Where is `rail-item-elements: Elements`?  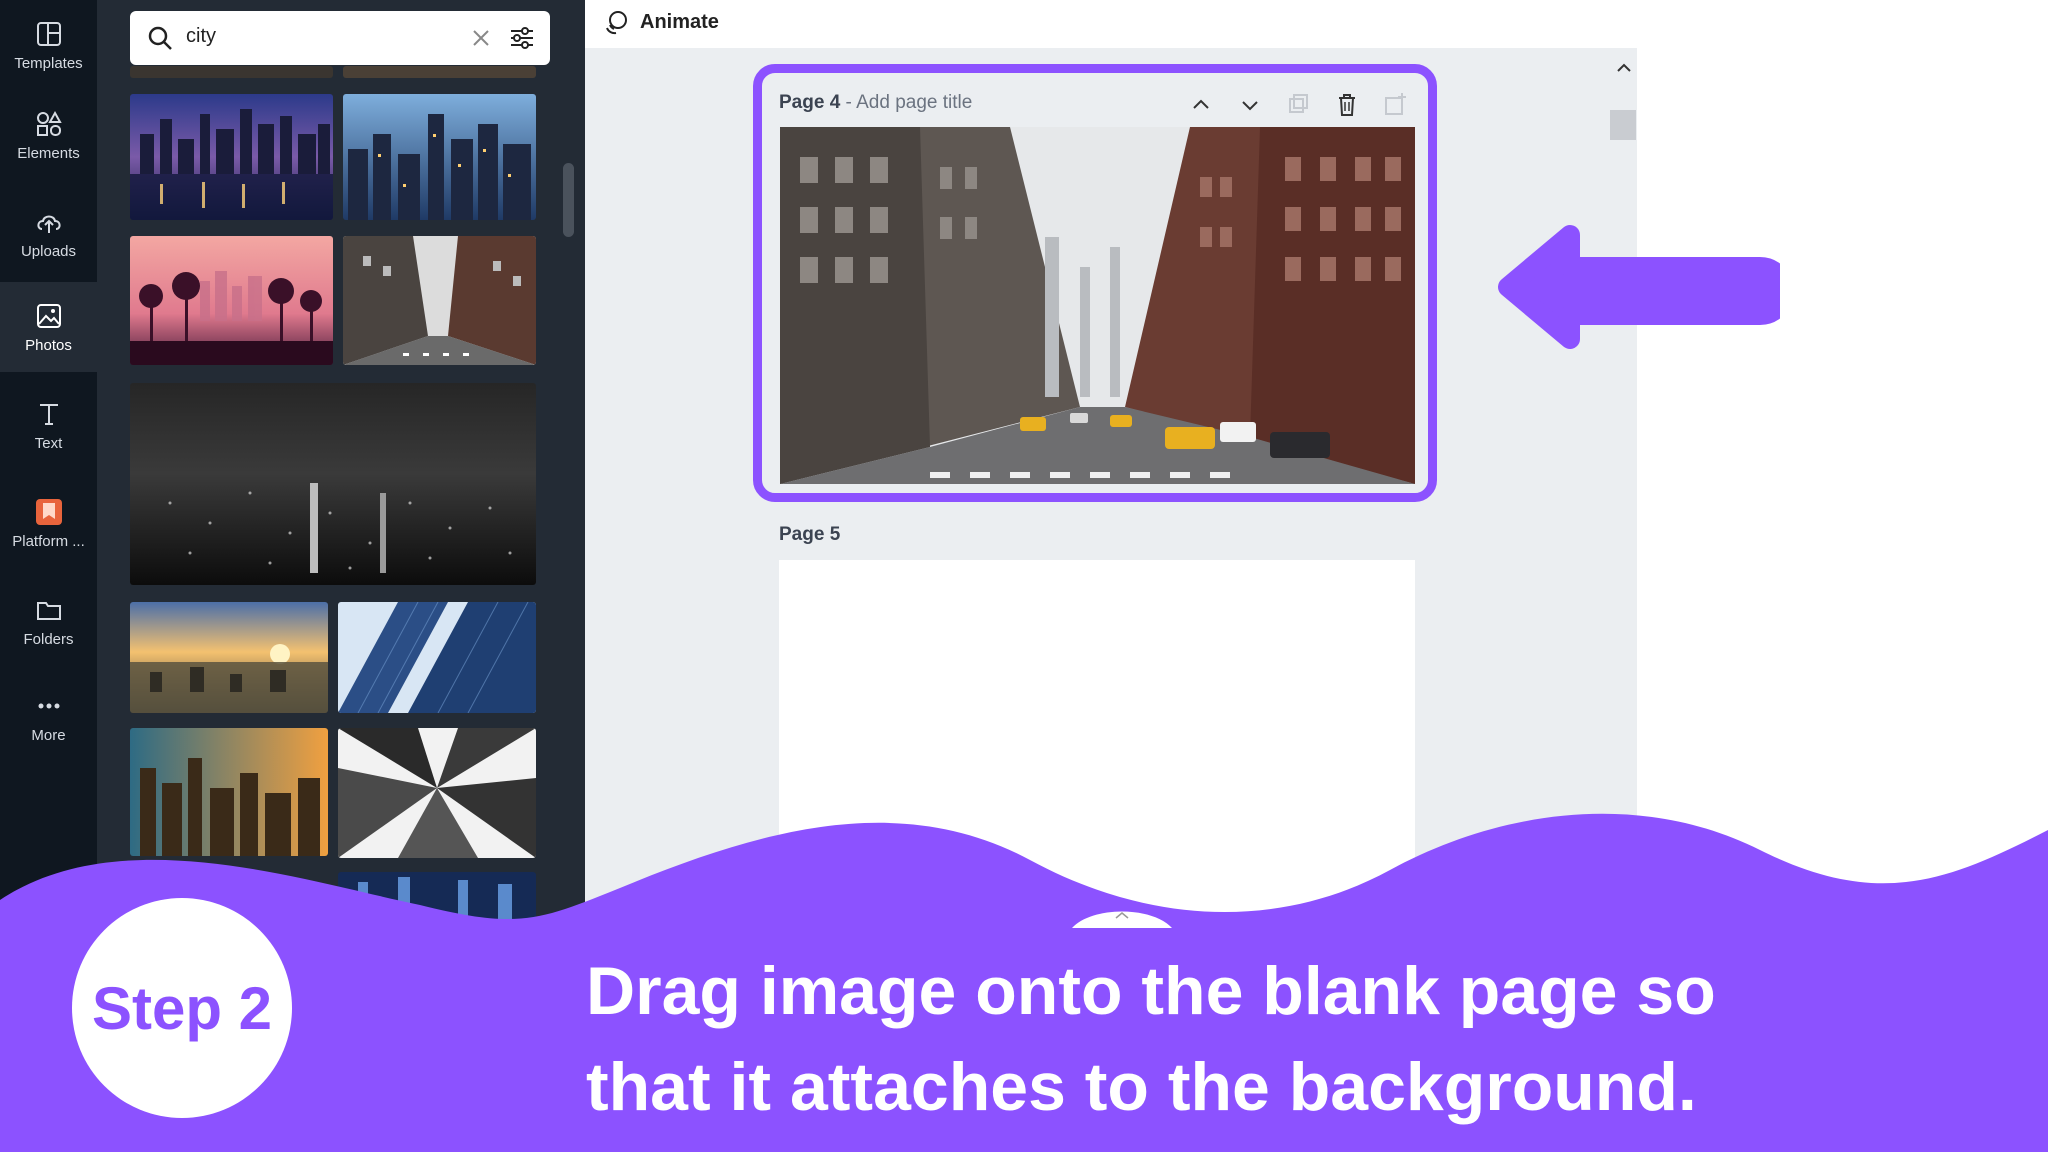 rail-item-elements: Elements is located at coordinates (48, 135).